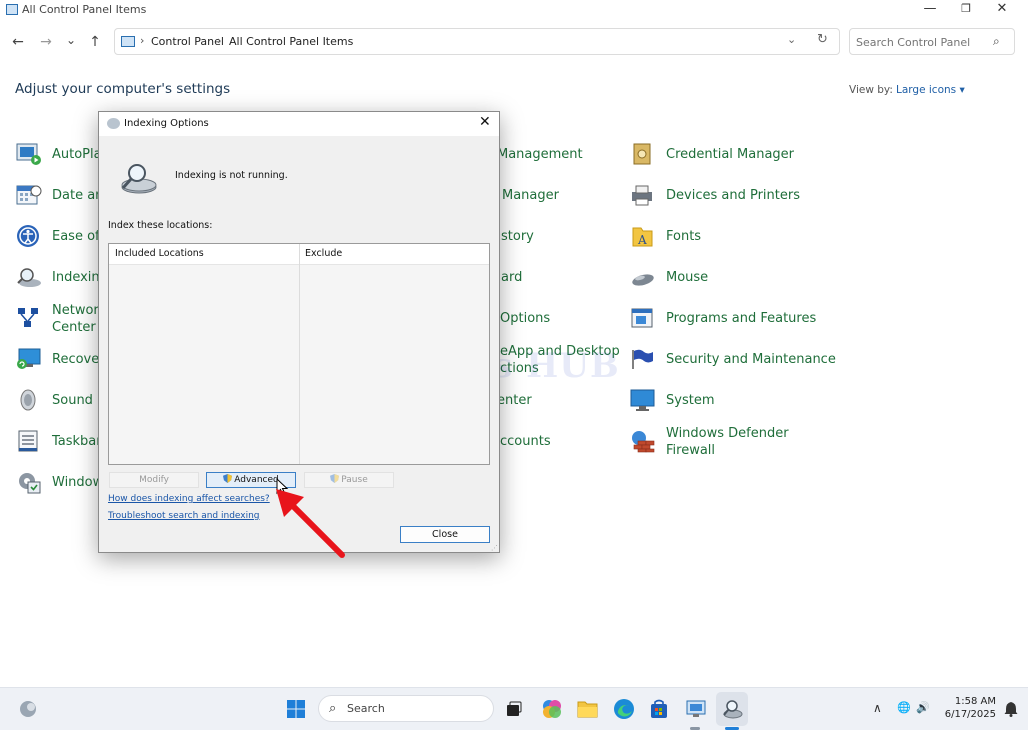  Describe the element at coordinates (642, 154) in the screenshot. I see `vault-icon` at that location.